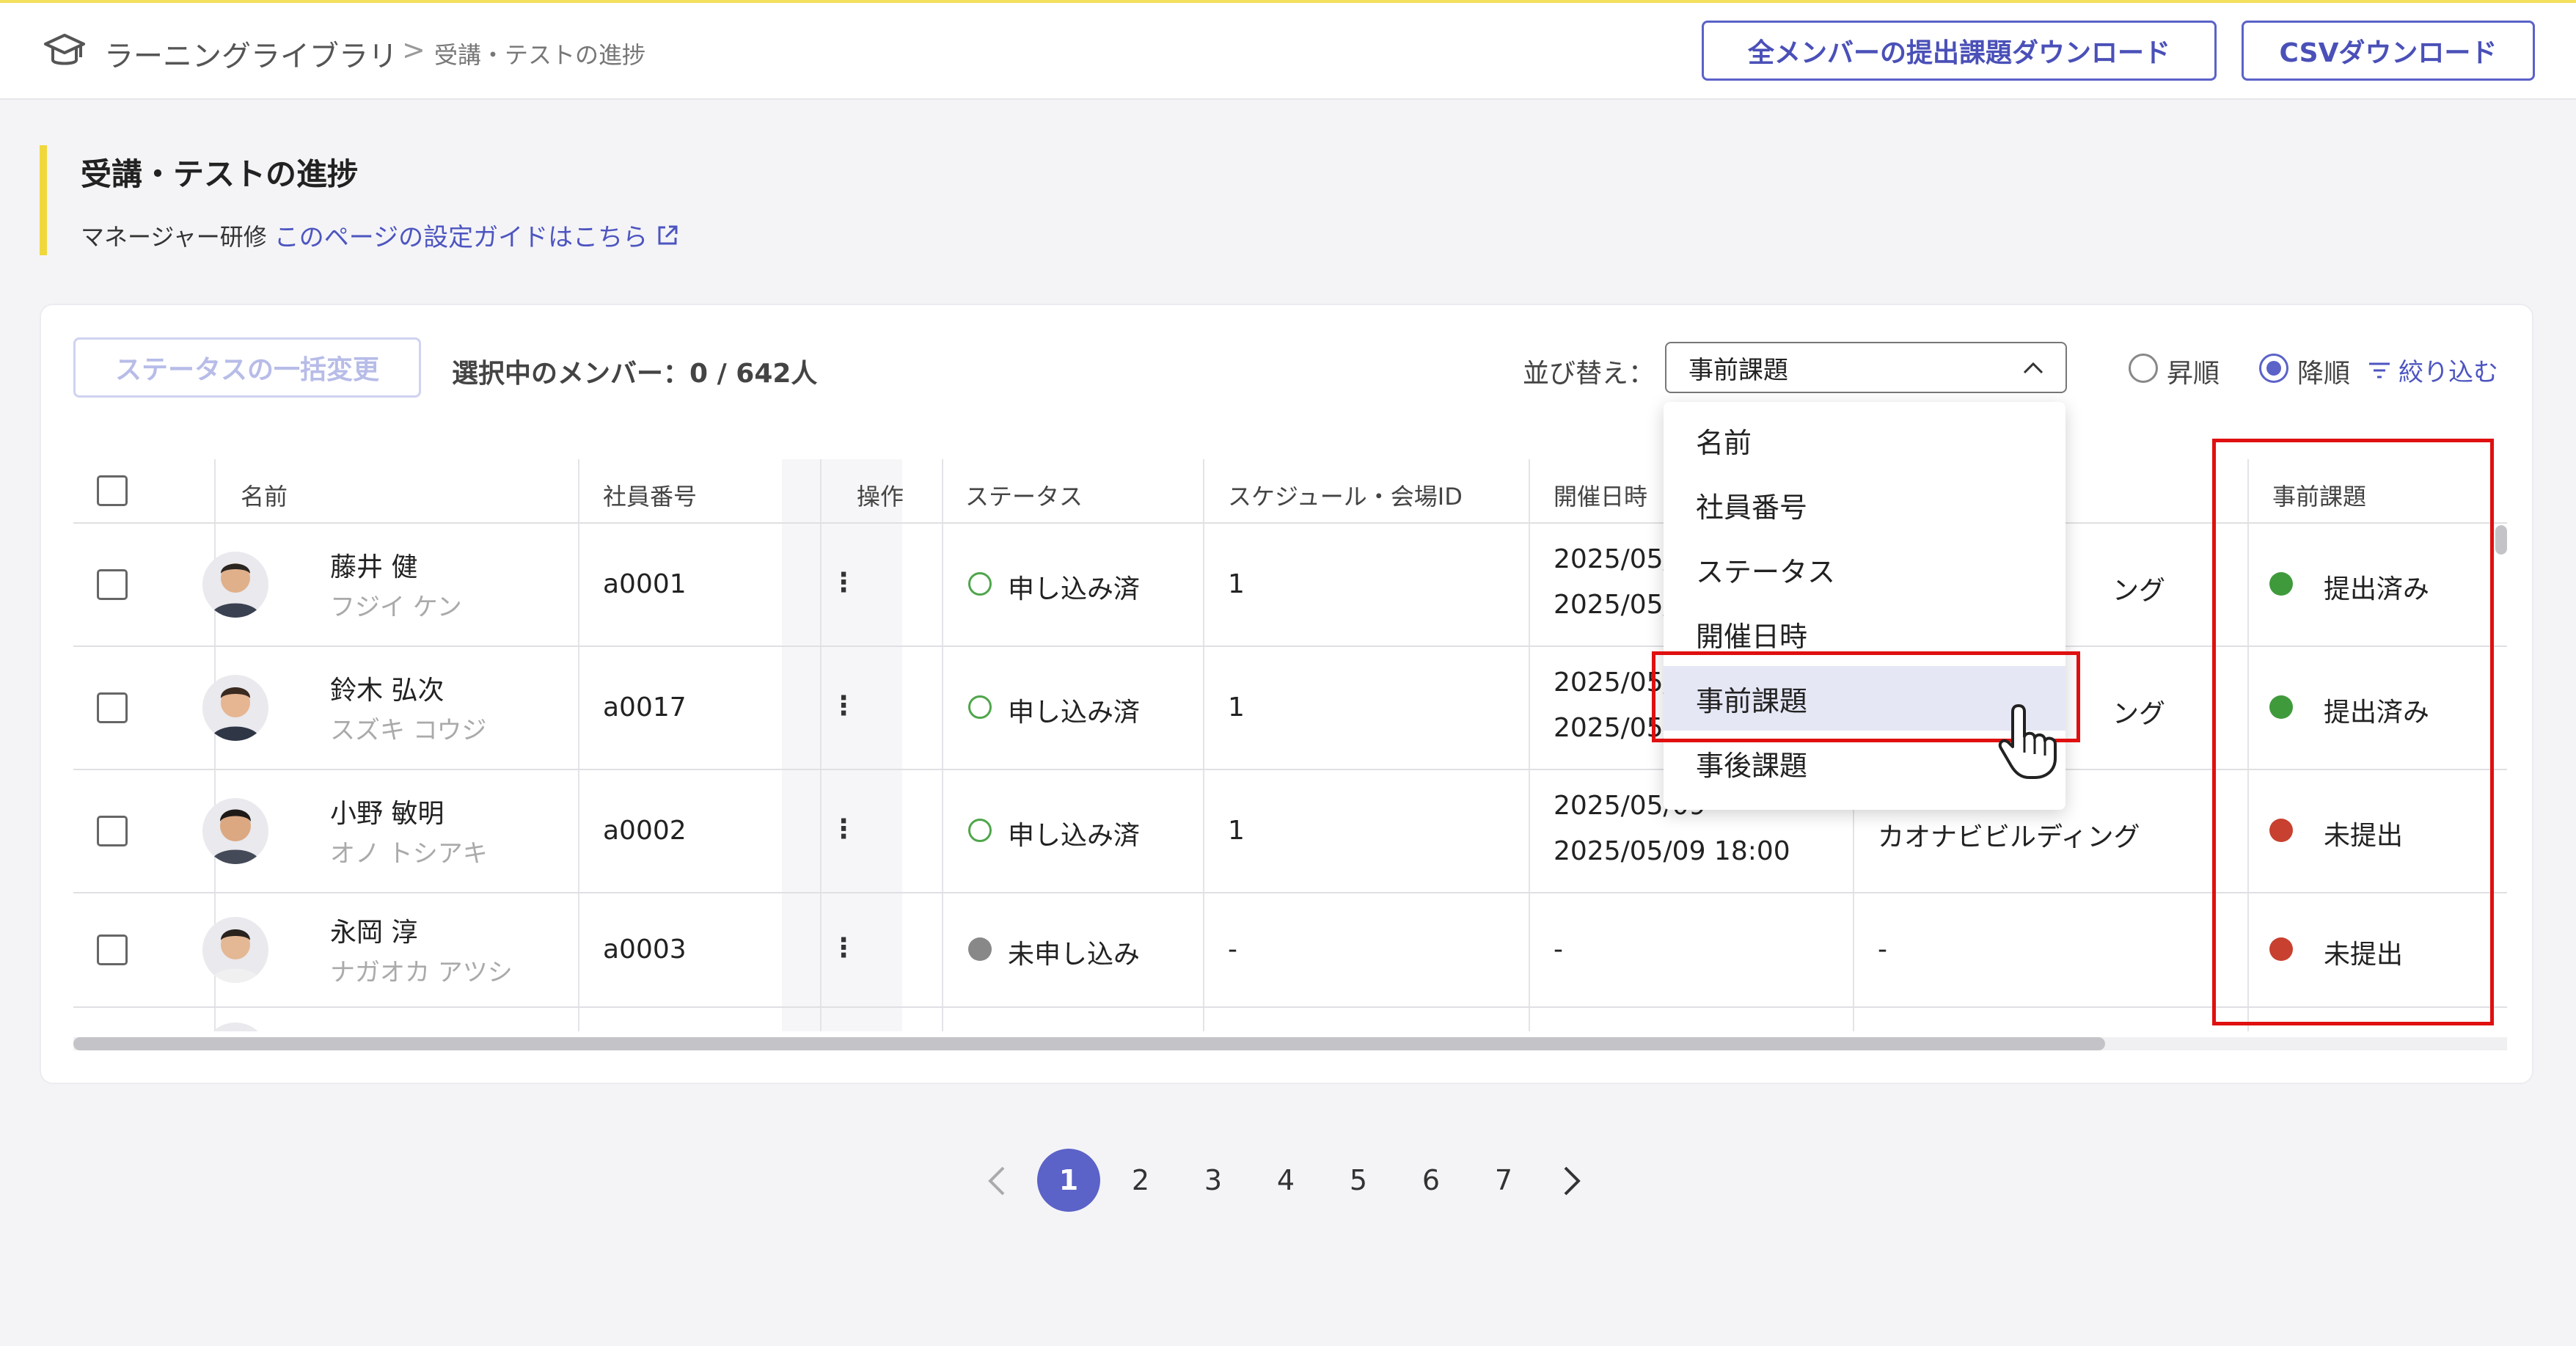  Describe the element at coordinates (1960, 51) in the screenshot. I see `download-all-submissions-button: 全メンバーの提出課題ダウンロード` at that location.